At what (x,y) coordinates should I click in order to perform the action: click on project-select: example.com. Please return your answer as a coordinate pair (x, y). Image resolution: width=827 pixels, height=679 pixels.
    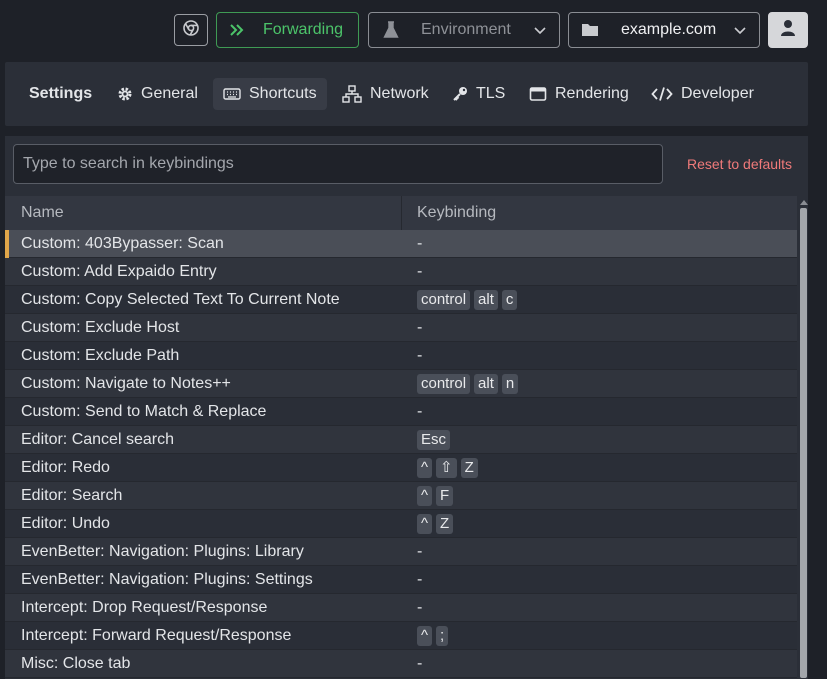
    Looking at the image, I should click on (664, 30).